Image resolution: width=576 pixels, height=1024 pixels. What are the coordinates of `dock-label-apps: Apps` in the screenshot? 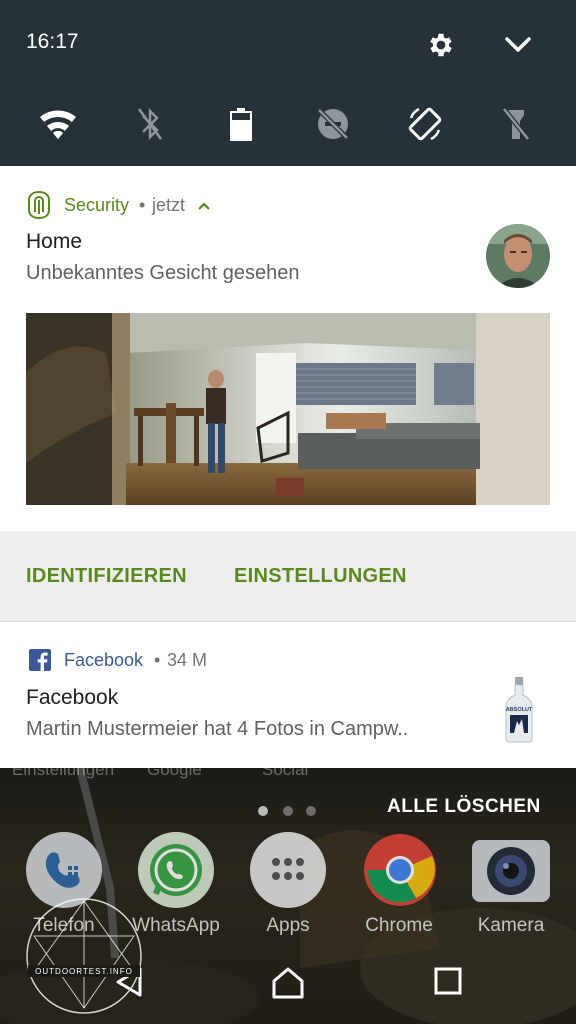 It's located at (288, 925).